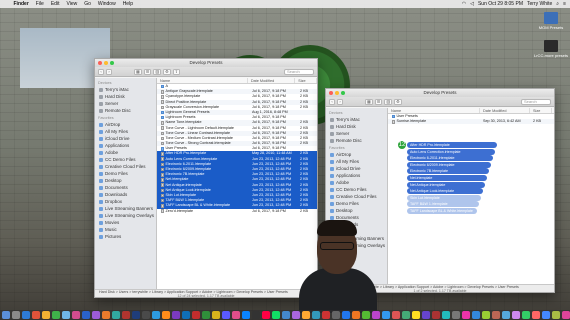  I want to click on notification-center-icon: ≡, so click(564, 4).